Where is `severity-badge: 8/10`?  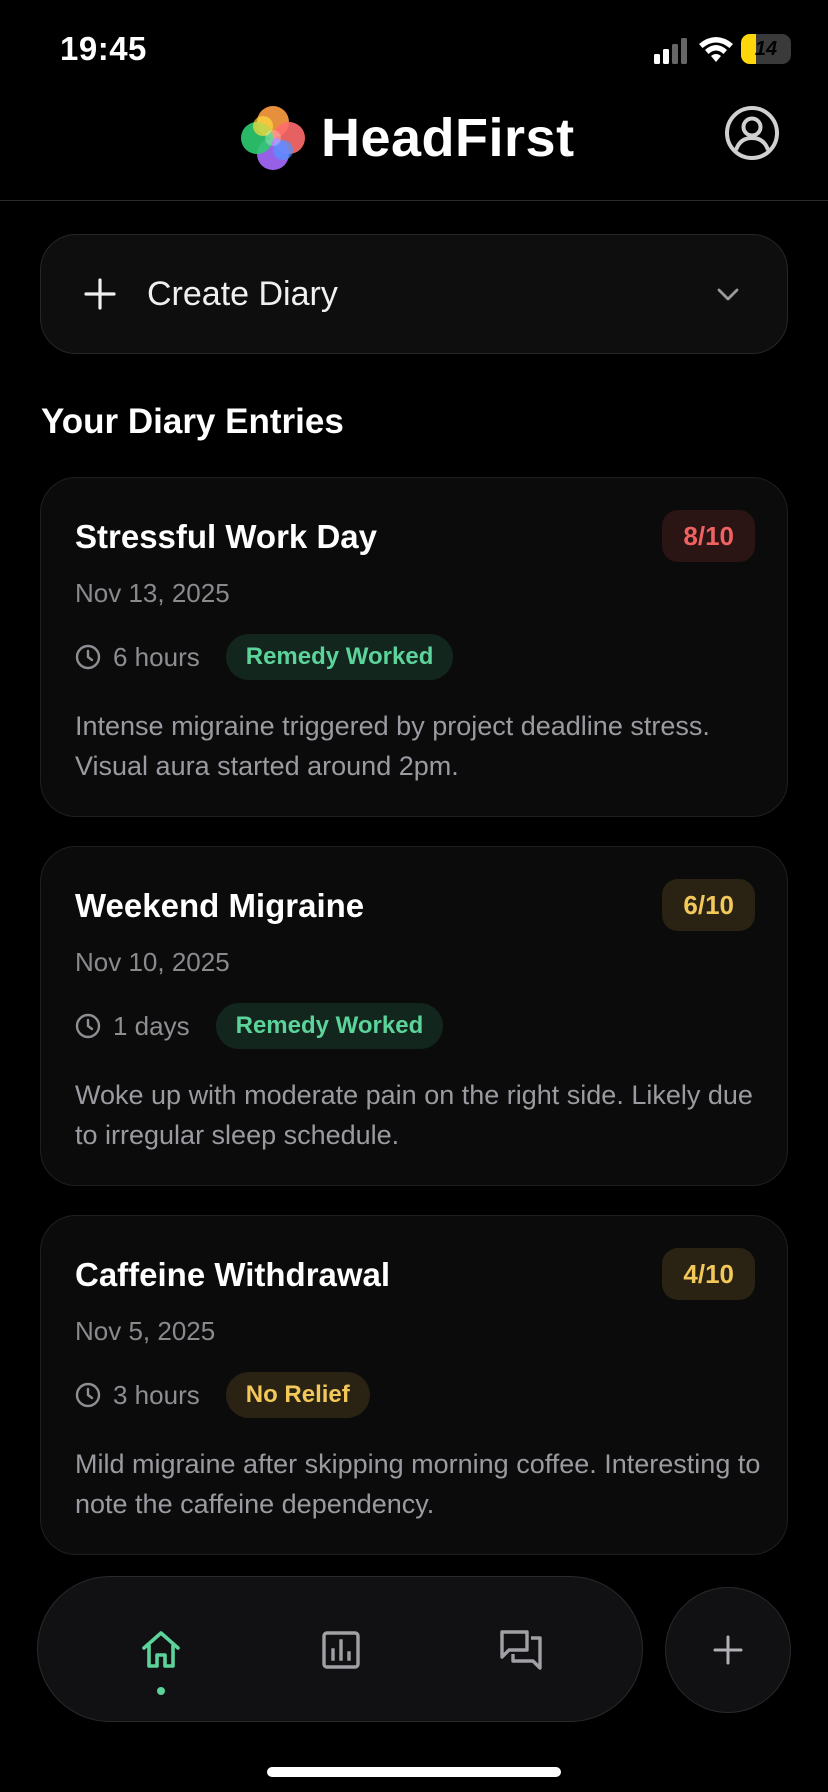
severity-badge: 8/10 is located at coordinates (708, 536).